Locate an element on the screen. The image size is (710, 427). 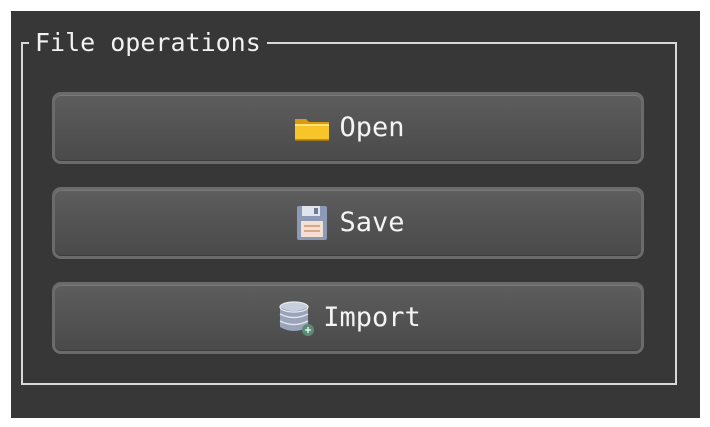
open-button-label: Open is located at coordinates (372, 127).